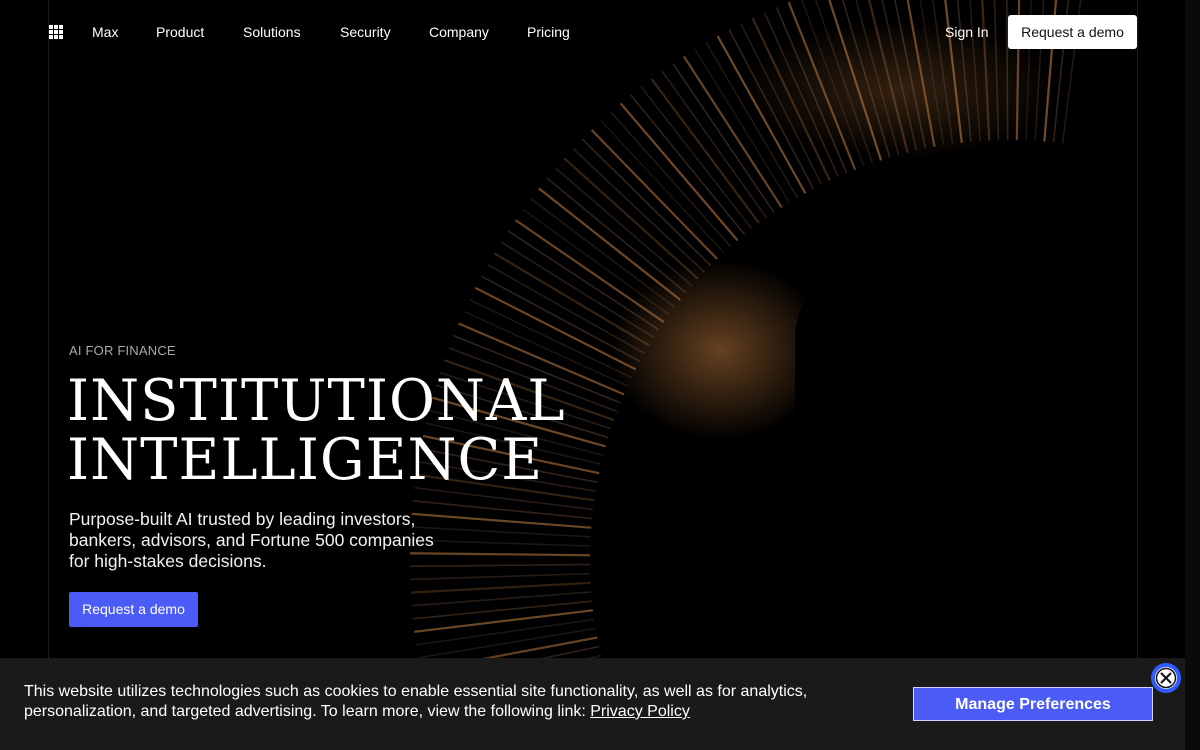 The height and width of the screenshot is (750, 1200). What do you see at coordinates (548, 32) in the screenshot?
I see `nav-link-pricing: Pricing` at bounding box center [548, 32].